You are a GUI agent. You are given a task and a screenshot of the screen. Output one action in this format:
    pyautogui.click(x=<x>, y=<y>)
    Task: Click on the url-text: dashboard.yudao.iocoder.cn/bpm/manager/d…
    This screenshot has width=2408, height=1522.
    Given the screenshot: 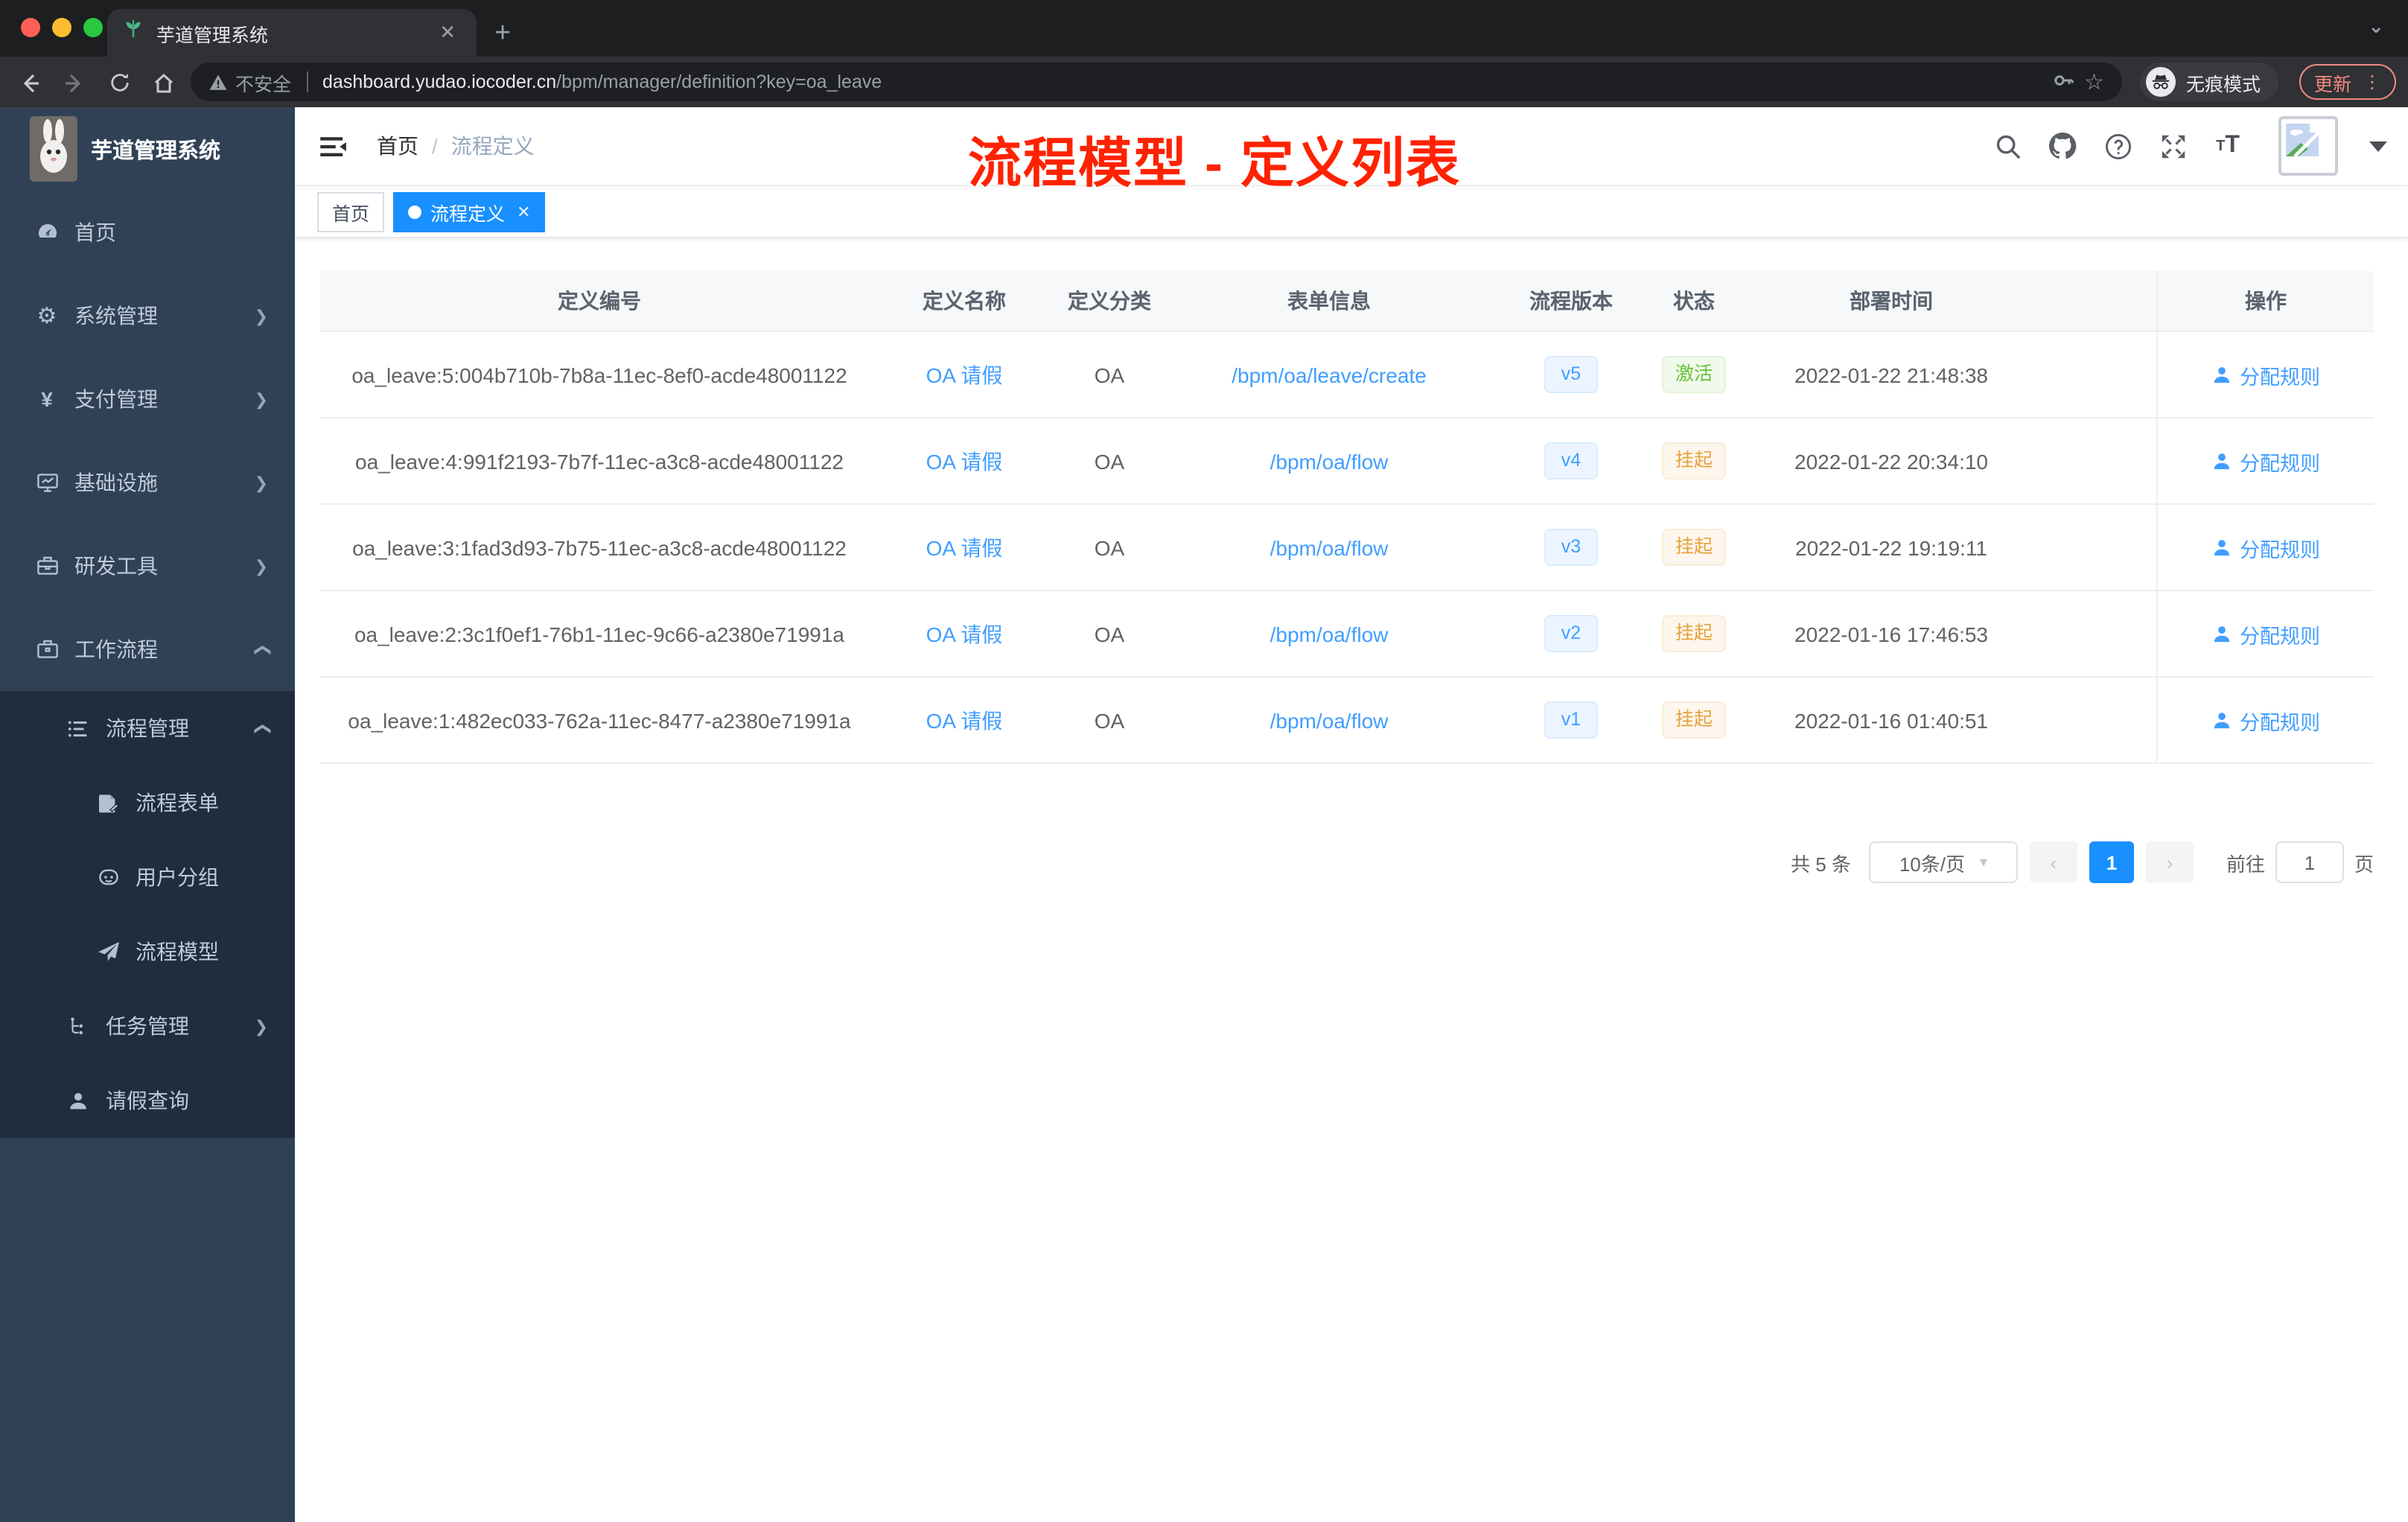 What is the action you would take?
    pyautogui.click(x=602, y=81)
    